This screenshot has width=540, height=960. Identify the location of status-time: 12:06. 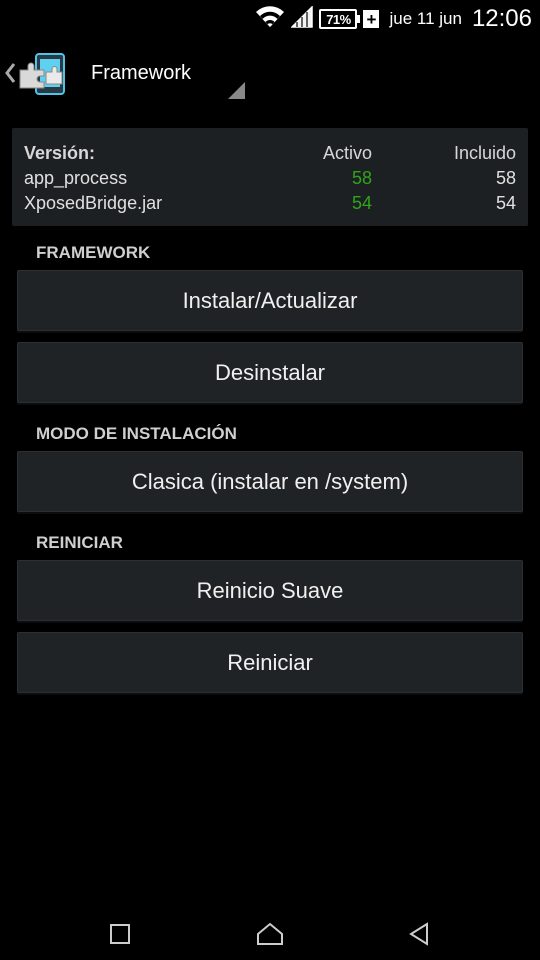
(501, 18).